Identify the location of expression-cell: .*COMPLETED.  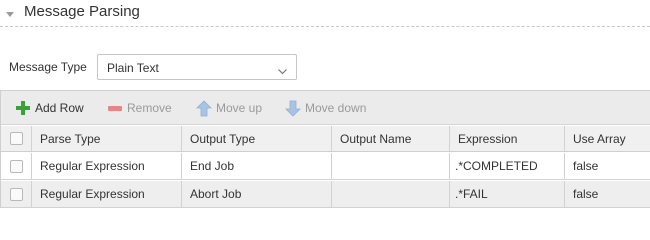
(507, 166).